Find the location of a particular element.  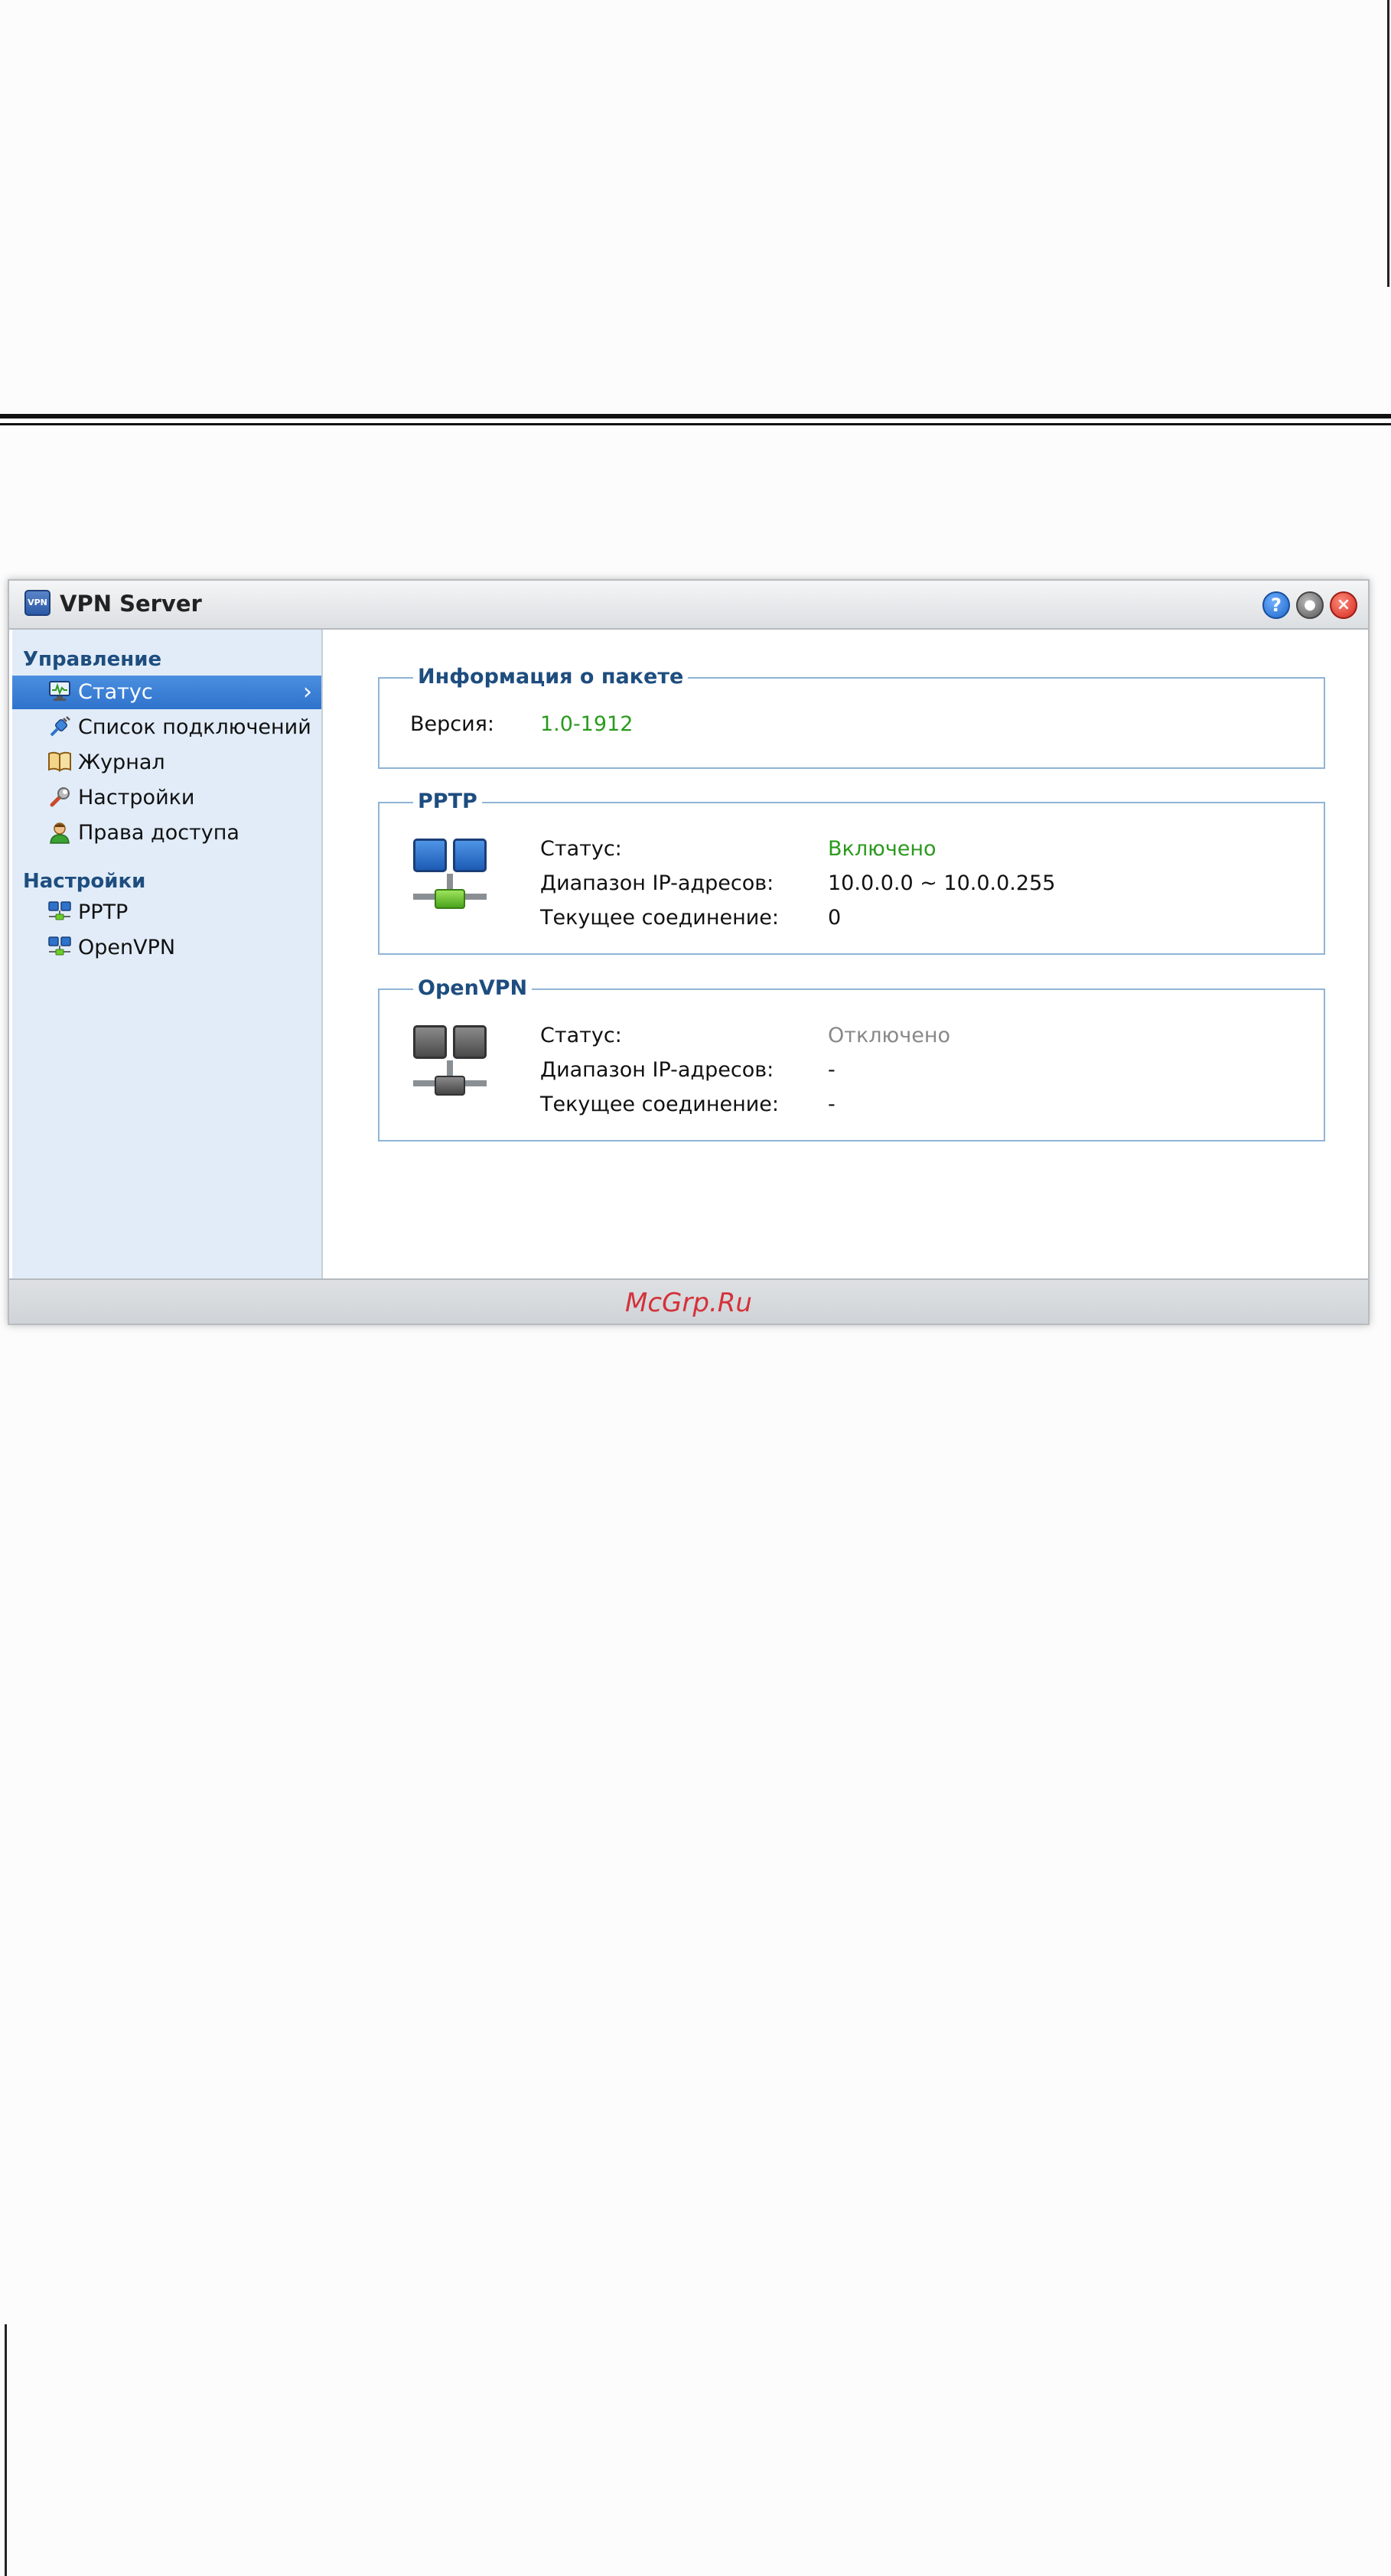

wrench-icon is located at coordinates (59, 798).